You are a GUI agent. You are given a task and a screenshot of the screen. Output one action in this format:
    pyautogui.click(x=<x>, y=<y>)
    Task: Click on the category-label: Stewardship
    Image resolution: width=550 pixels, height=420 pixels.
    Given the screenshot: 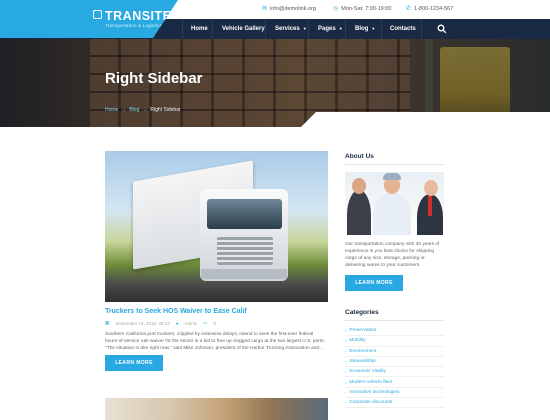 What is the action you would take?
    pyautogui.click(x=362, y=362)
    